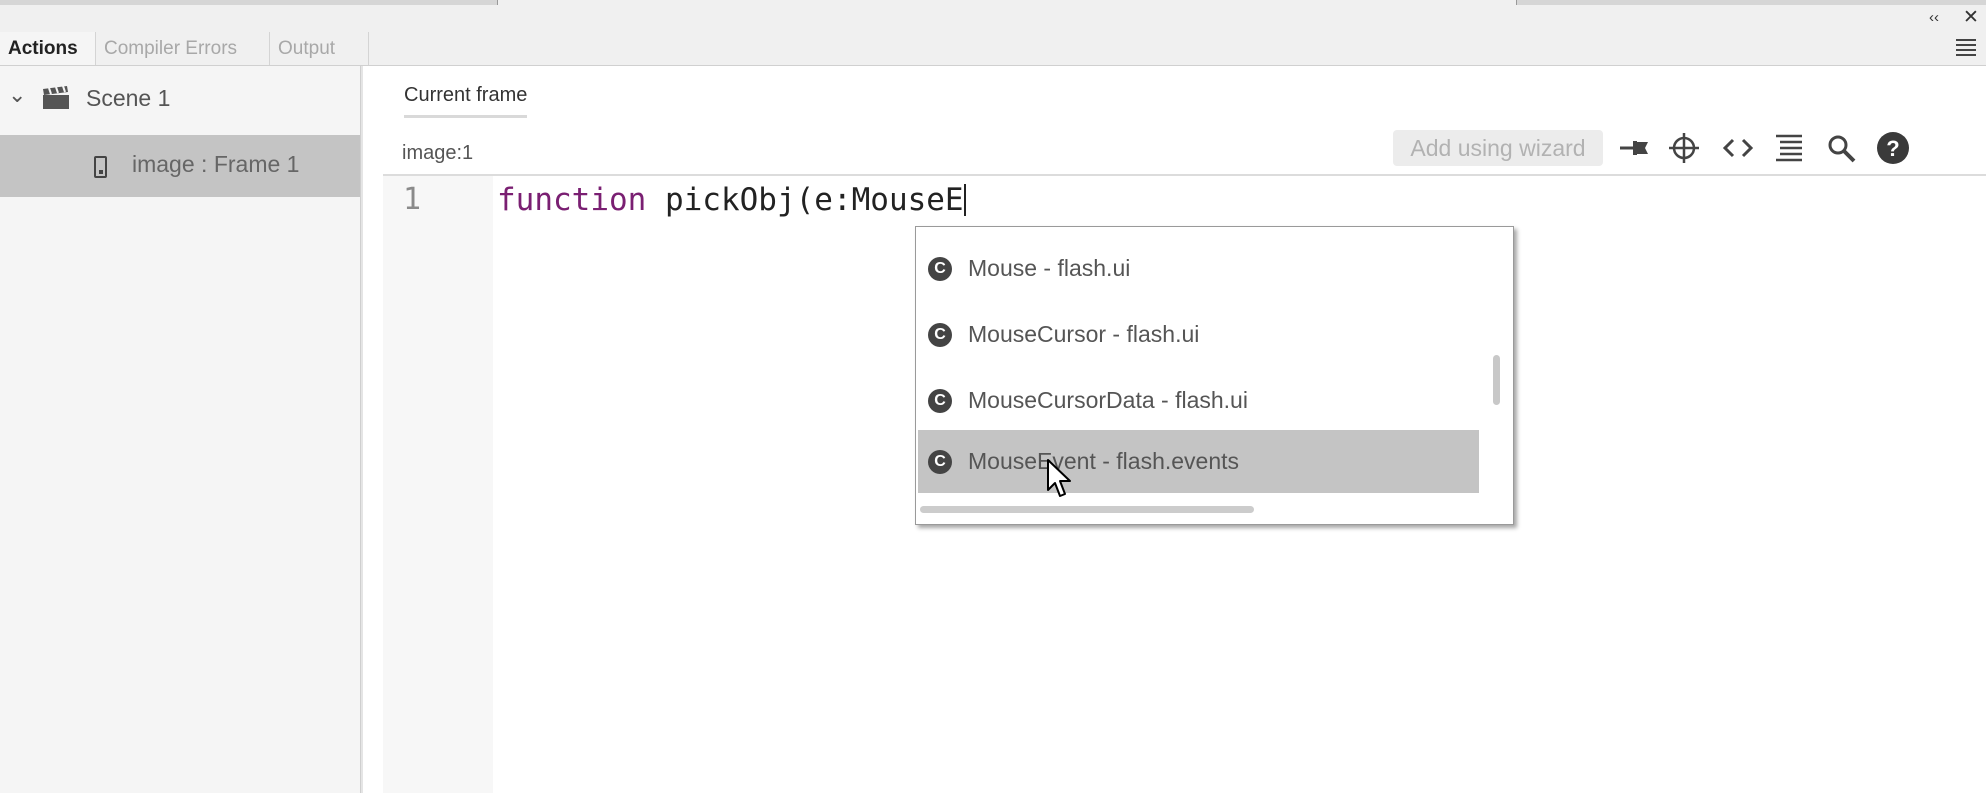 The image size is (1986, 793). I want to click on target-icon, so click(1684, 148).